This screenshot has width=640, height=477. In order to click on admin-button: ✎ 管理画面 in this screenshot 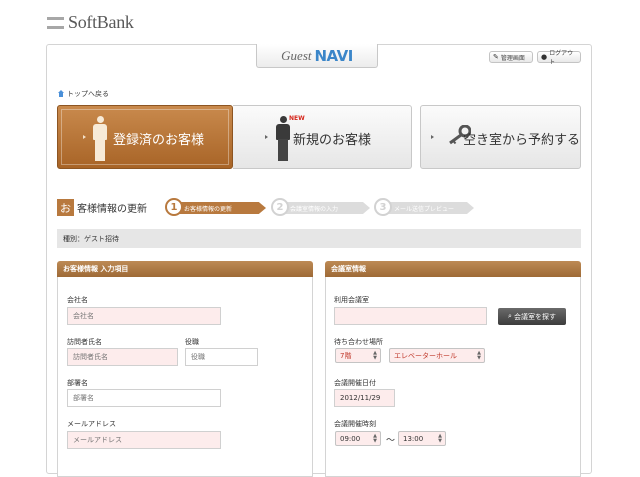, I will do `click(511, 57)`.